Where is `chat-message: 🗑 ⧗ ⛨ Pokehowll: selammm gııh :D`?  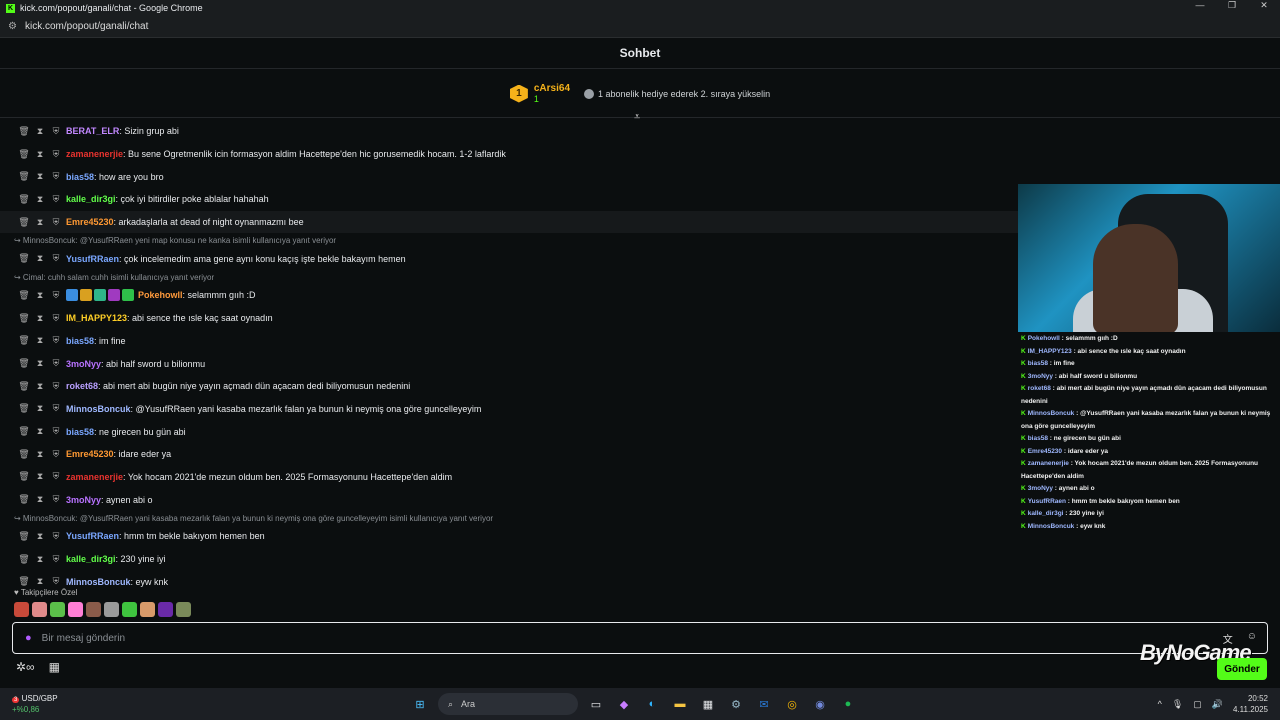 chat-message: 🗑 ⧗ ⛨ Pokehowll: selammm gııh :D is located at coordinates (509, 295).